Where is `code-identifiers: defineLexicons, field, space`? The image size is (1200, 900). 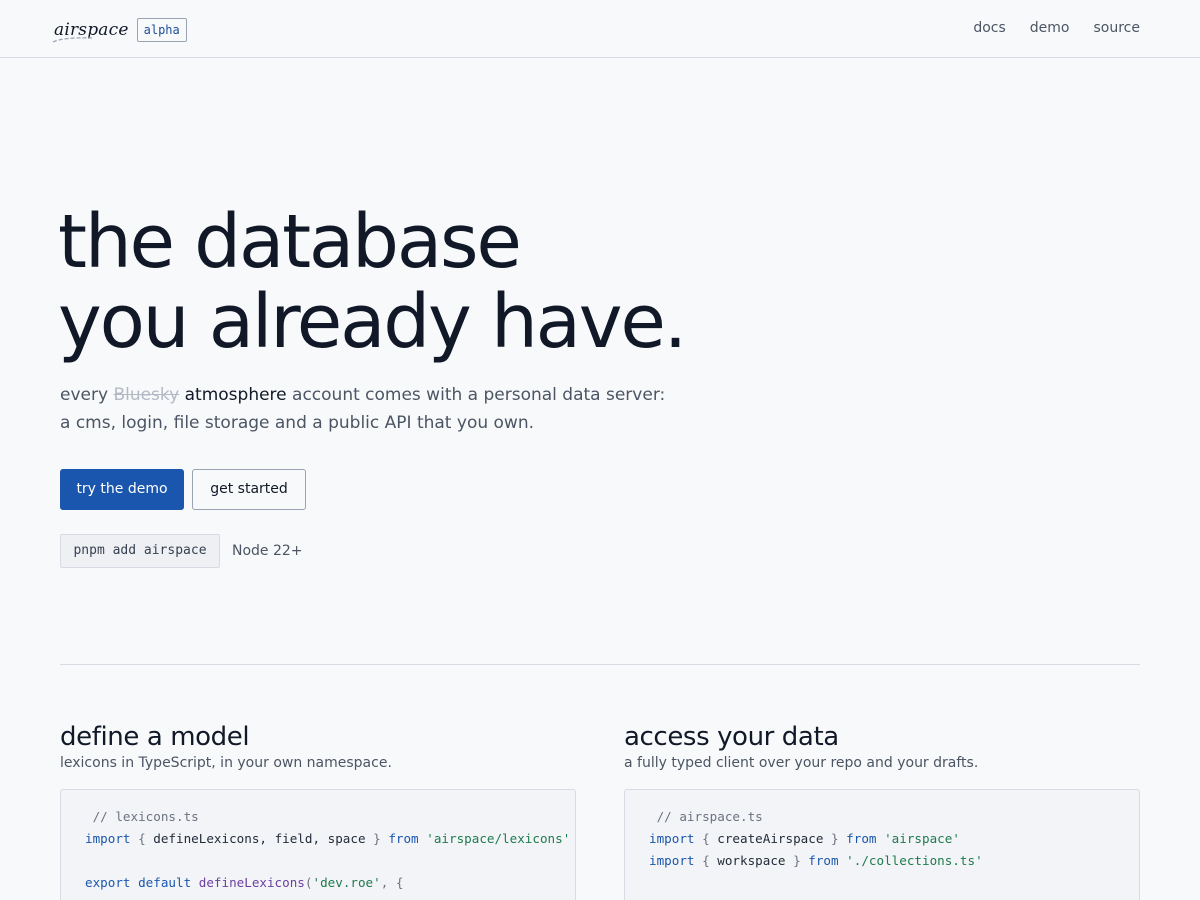 code-identifiers: defineLexicons, field, space is located at coordinates (259, 838).